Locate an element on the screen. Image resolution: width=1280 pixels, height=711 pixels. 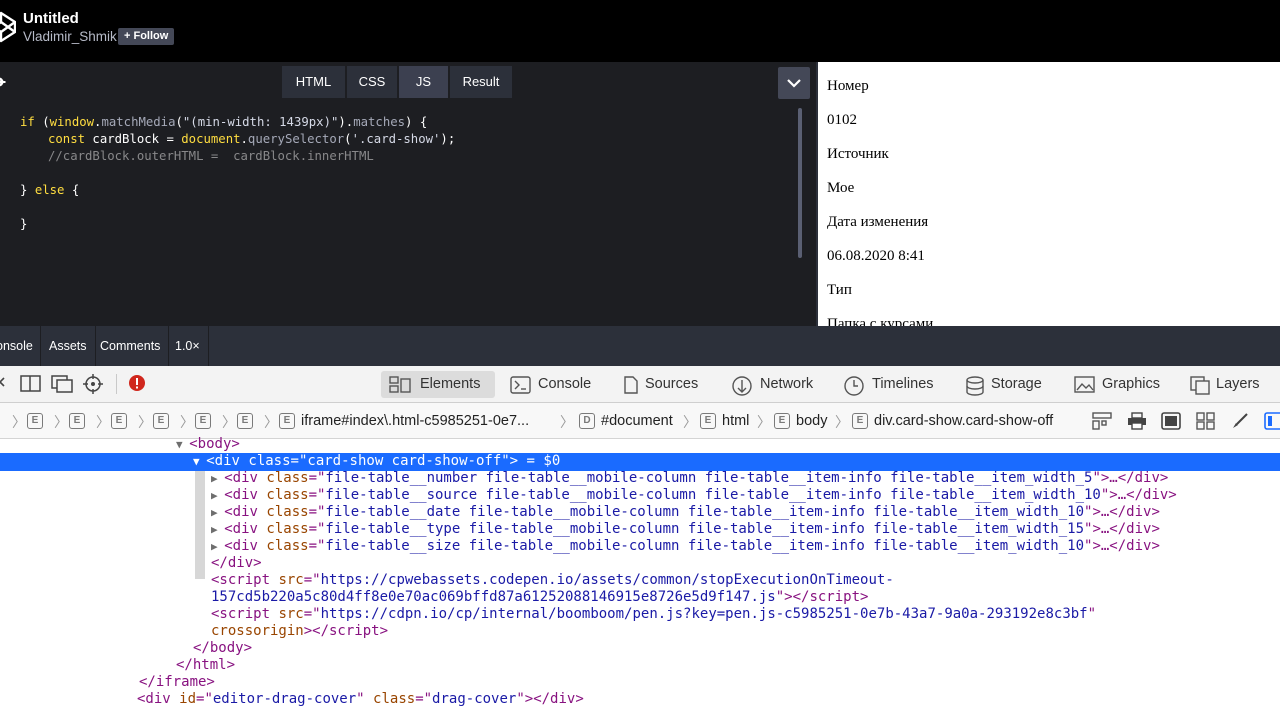
tab-network: Network is located at coordinates (775, 384).